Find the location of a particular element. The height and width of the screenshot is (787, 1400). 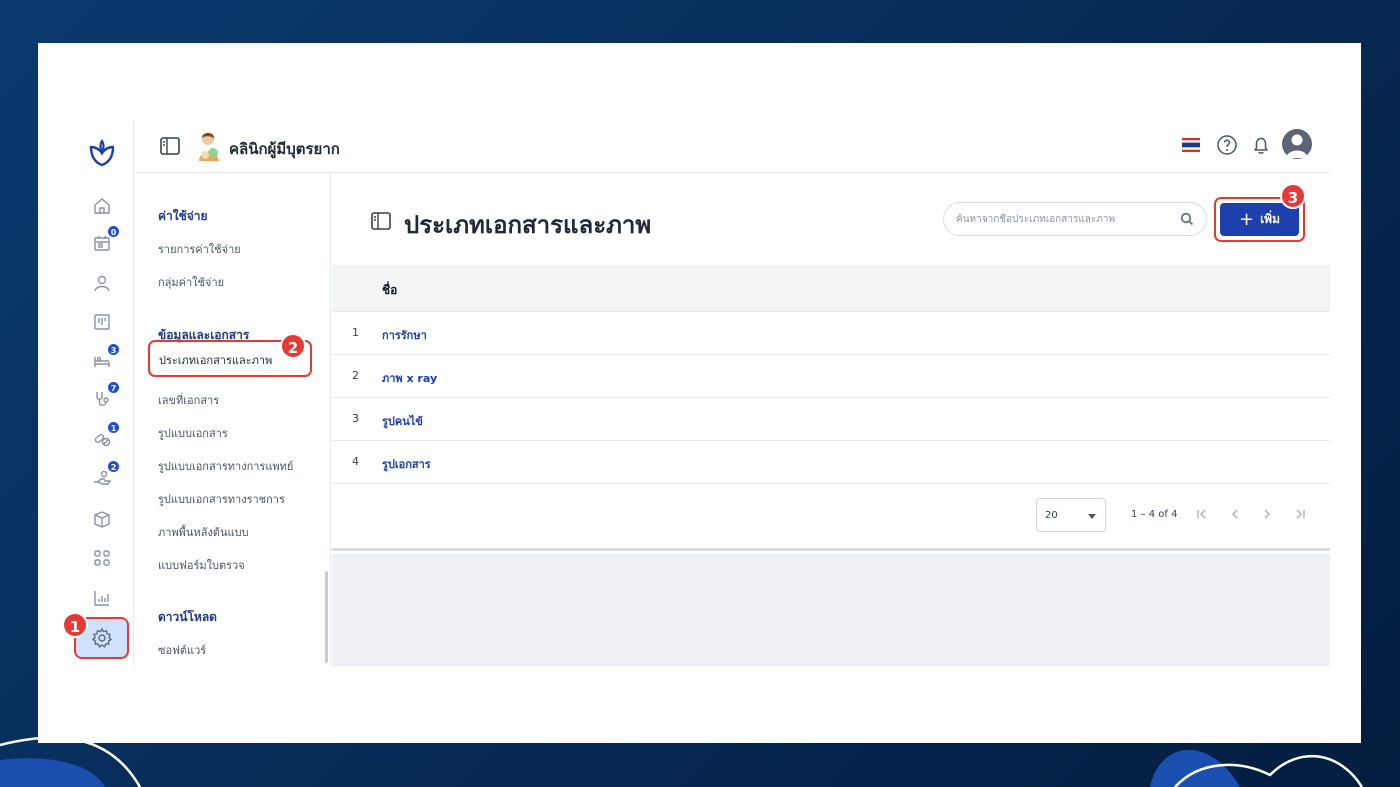

stethoscope-icon: 7 is located at coordinates (105, 396).